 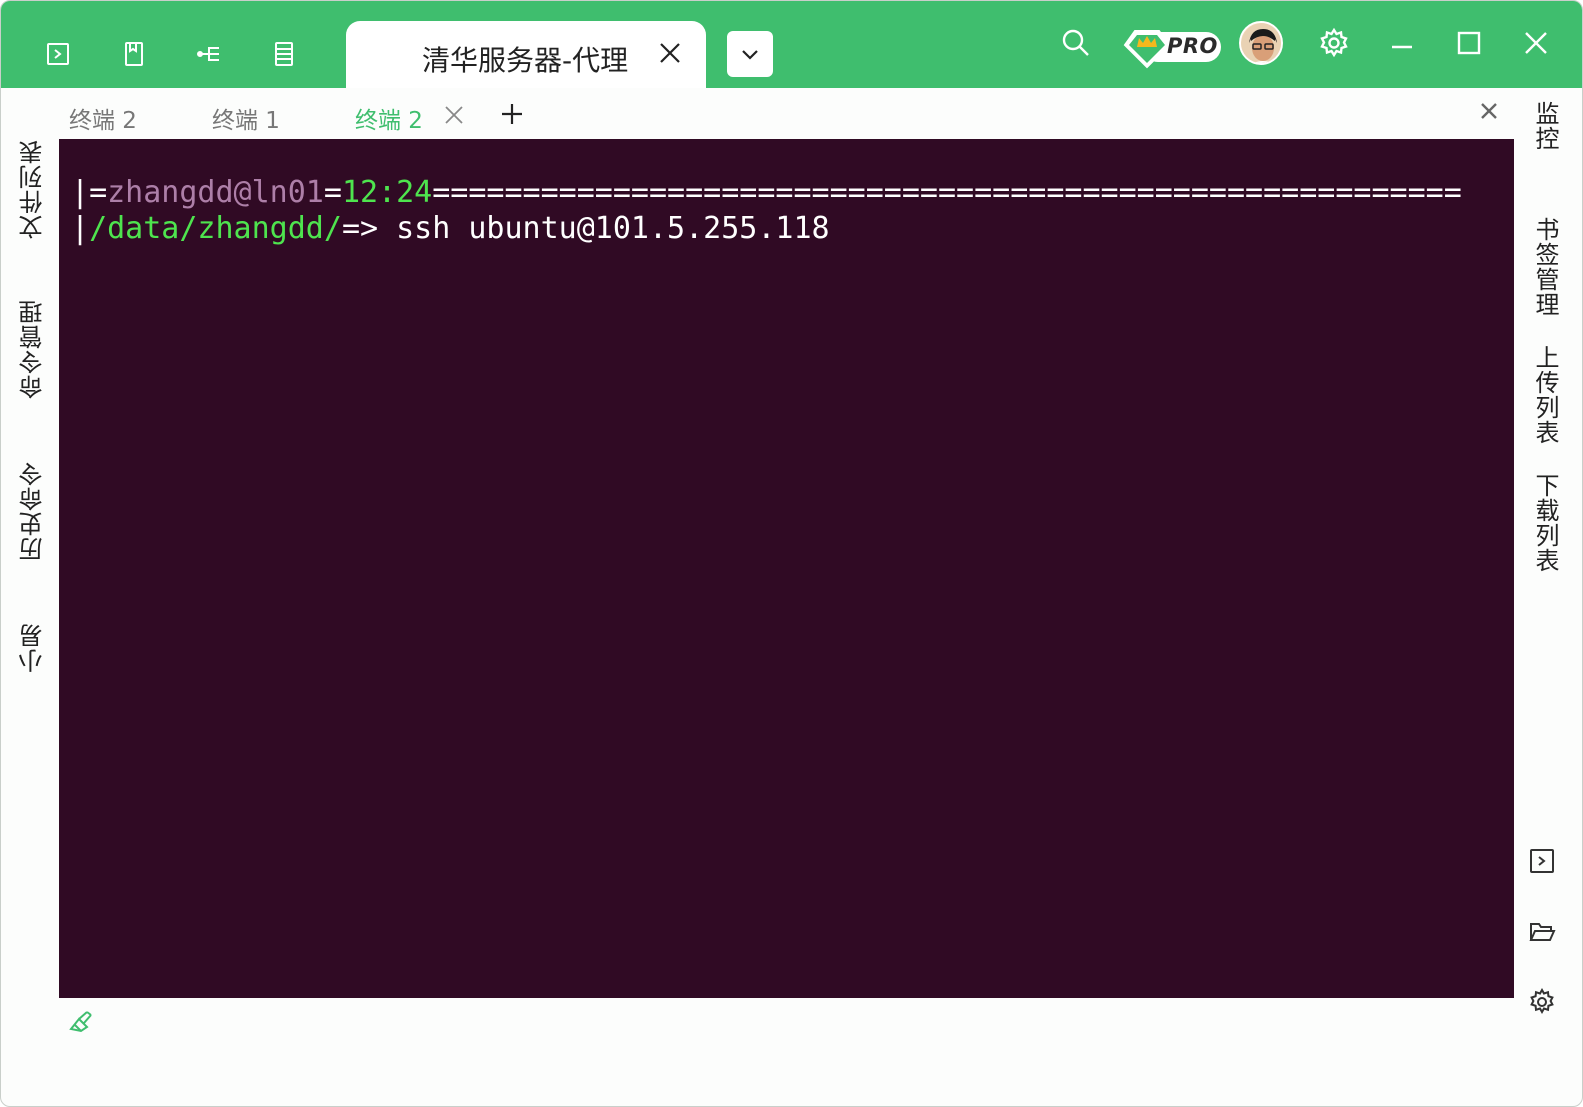 What do you see at coordinates (1076, 43) in the screenshot?
I see `search-icon` at bounding box center [1076, 43].